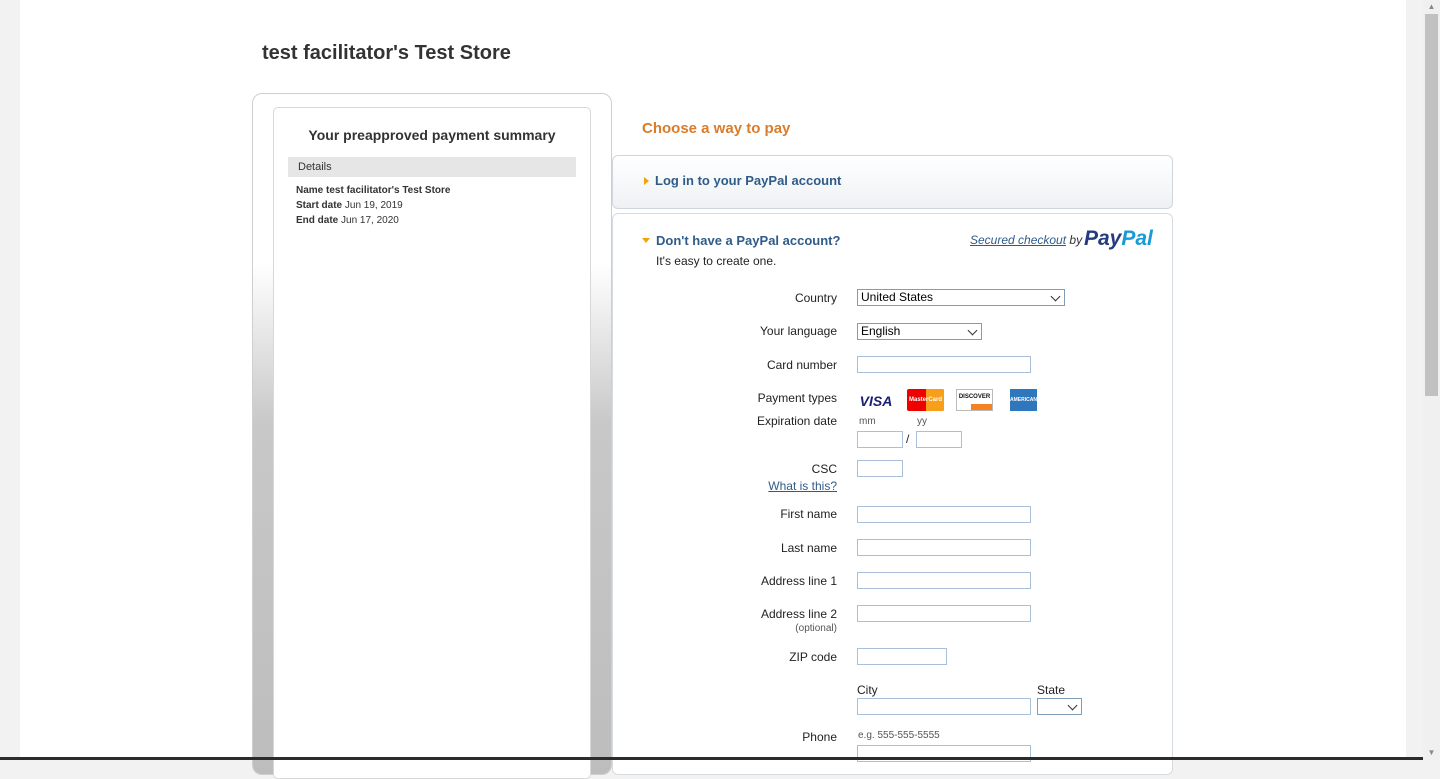  What do you see at coordinates (1103, 238) in the screenshot?
I see `paypal-logo-pay: Pay` at bounding box center [1103, 238].